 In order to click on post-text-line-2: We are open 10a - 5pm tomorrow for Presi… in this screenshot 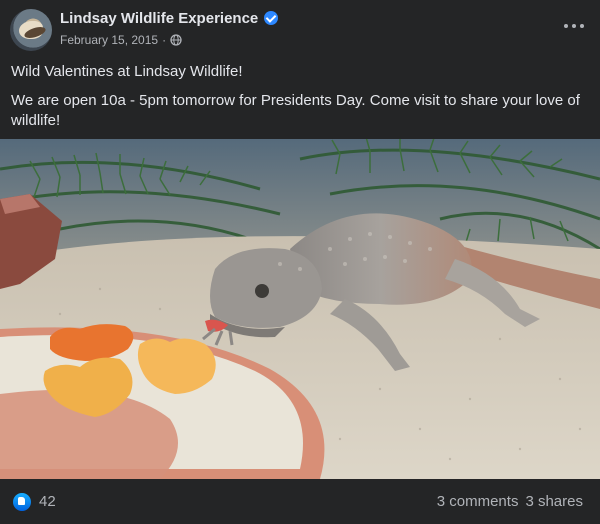, I will do `click(295, 110)`.